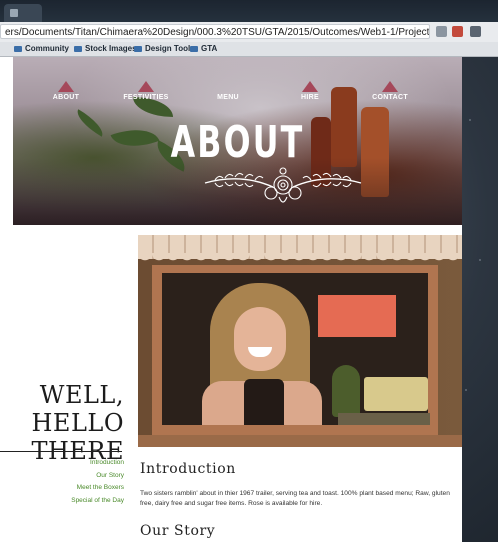 The height and width of the screenshot is (542, 498). I want to click on nav-item-festivities: FESTIVITIES, so click(146, 91).